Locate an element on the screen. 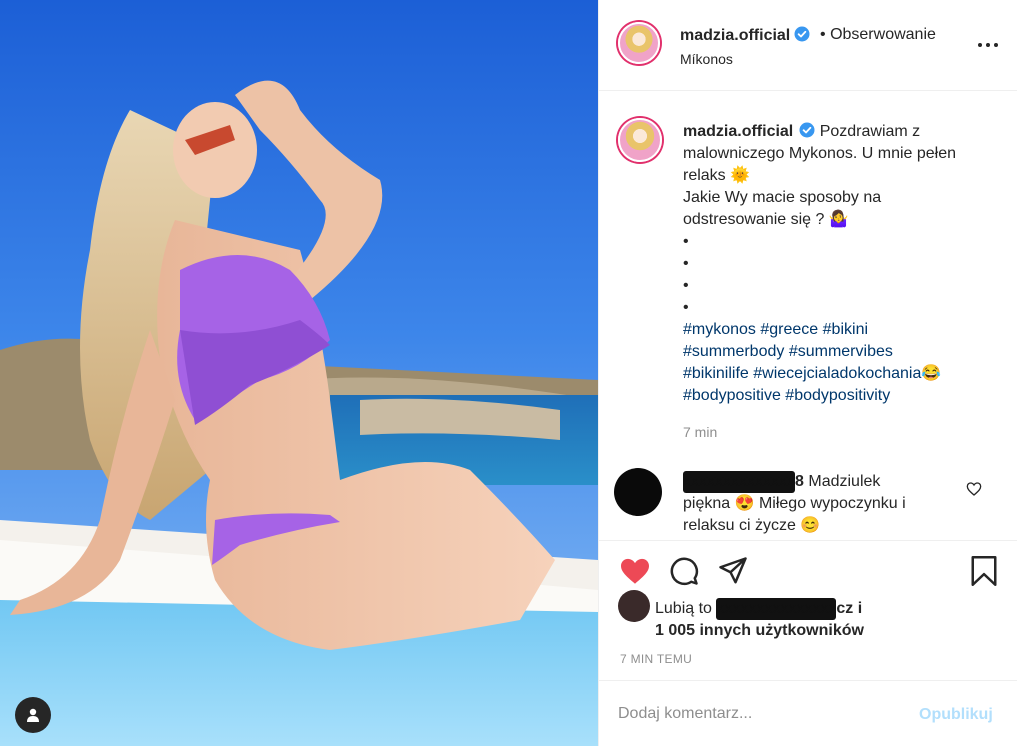 The height and width of the screenshot is (746, 1017). post-timestamp: 7 MIN TEMU is located at coordinates (656, 659).